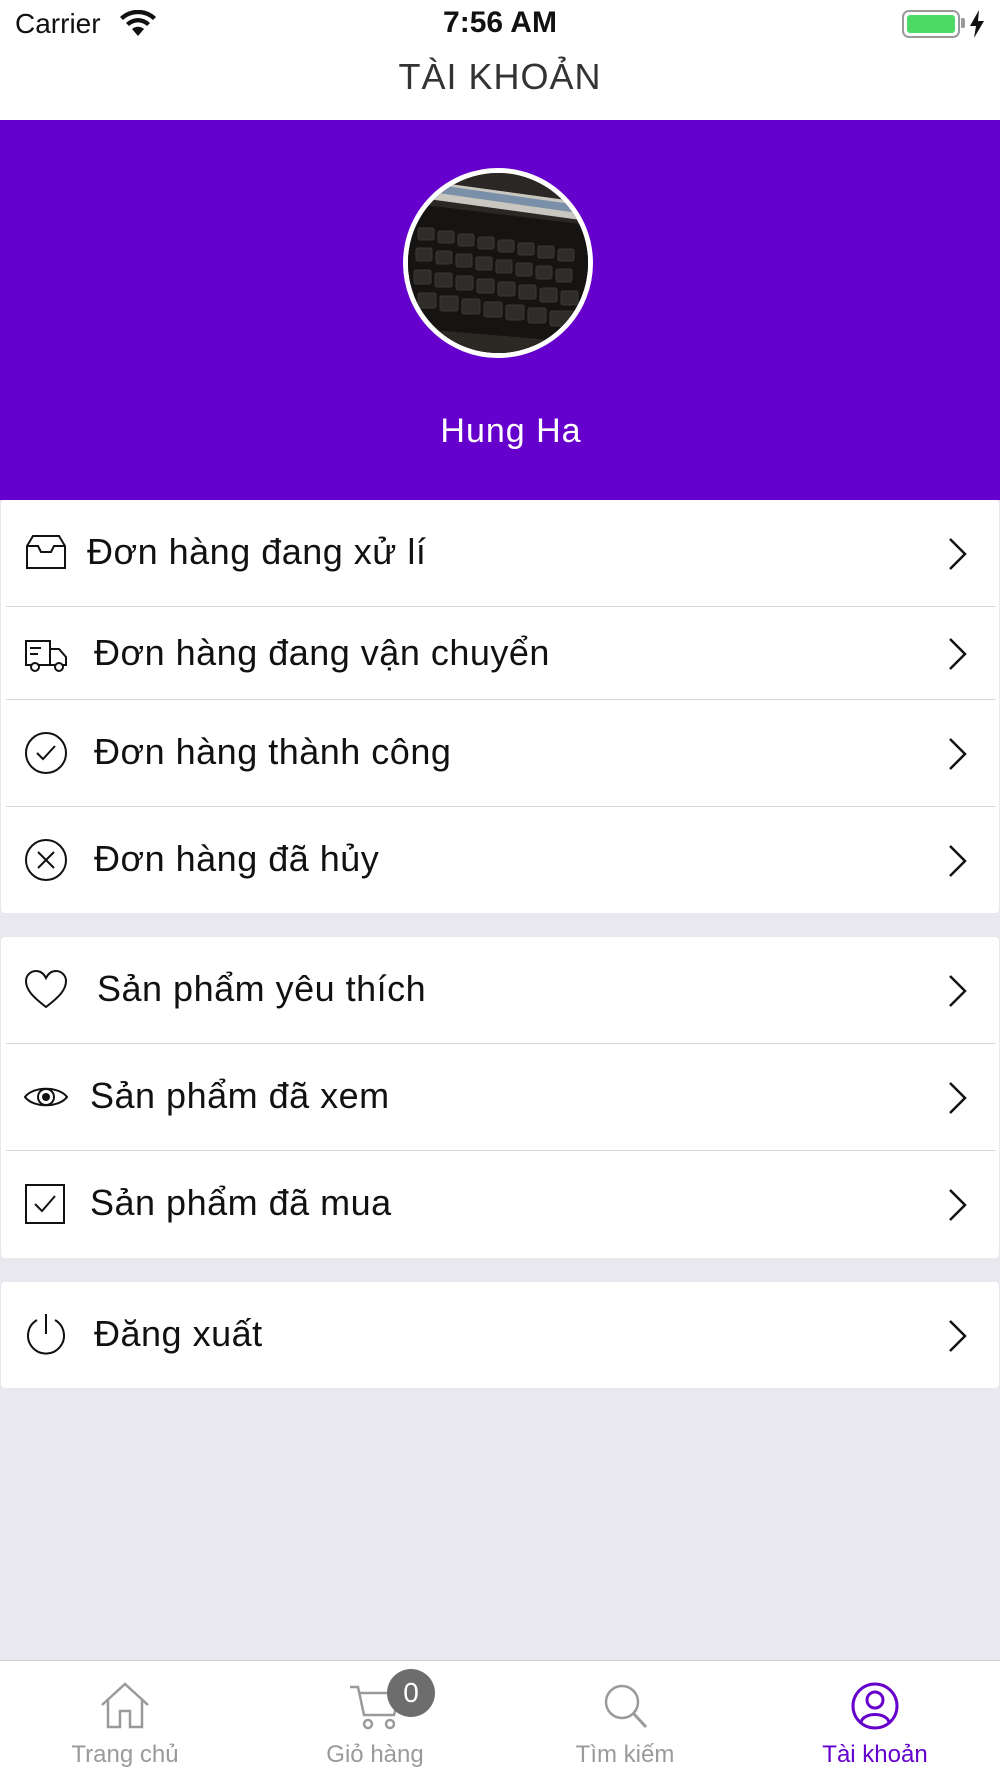  Describe the element at coordinates (875, 1754) in the screenshot. I see `tab-label: Tài khoản` at that location.